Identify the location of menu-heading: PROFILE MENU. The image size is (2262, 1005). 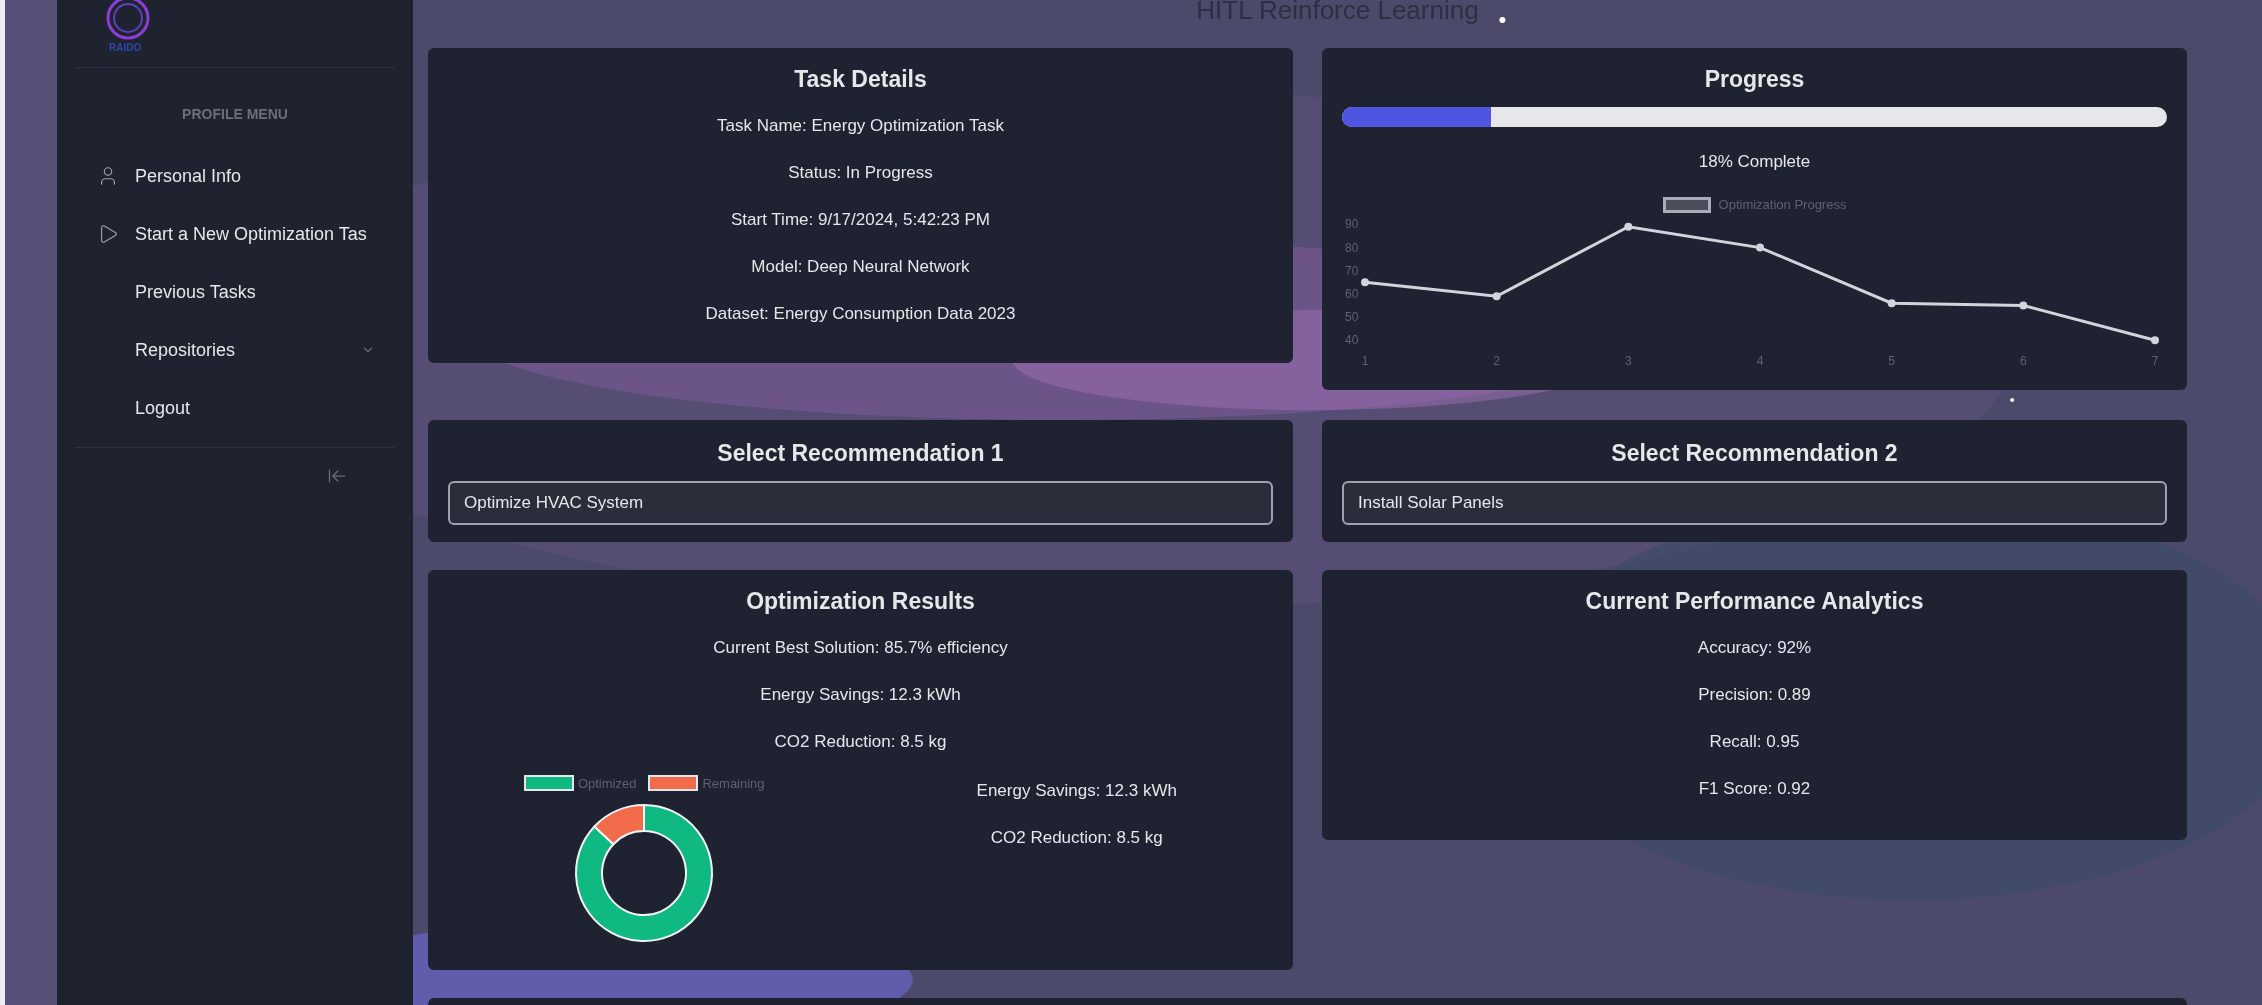
(235, 114).